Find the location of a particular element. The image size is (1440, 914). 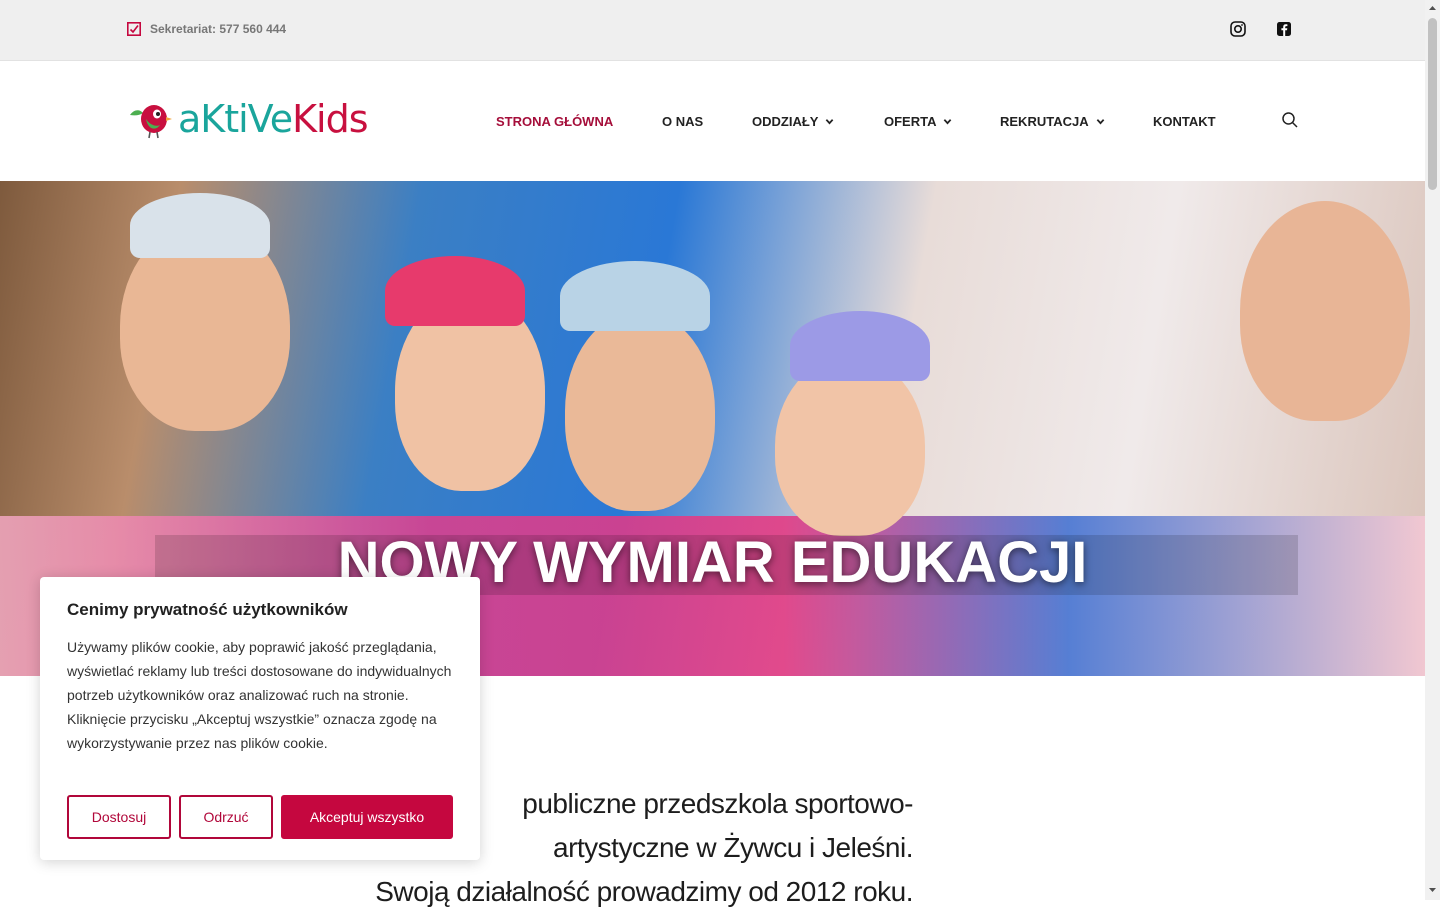

nav-item-contact: KONTAKT is located at coordinates (1184, 121).